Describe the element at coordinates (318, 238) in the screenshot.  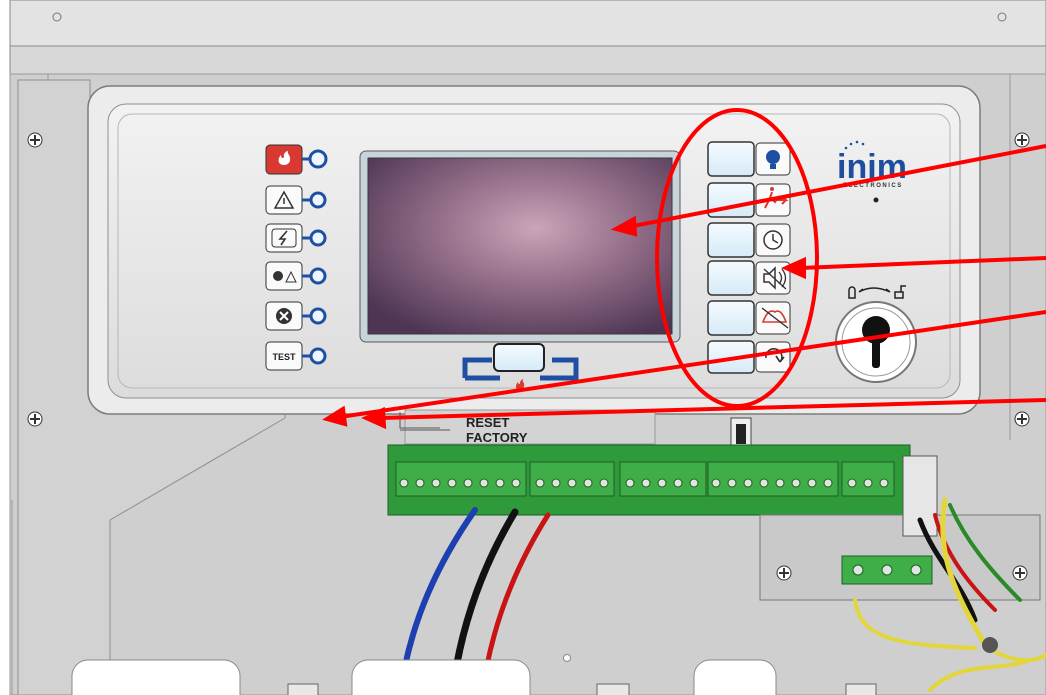
I see `power-led` at that location.